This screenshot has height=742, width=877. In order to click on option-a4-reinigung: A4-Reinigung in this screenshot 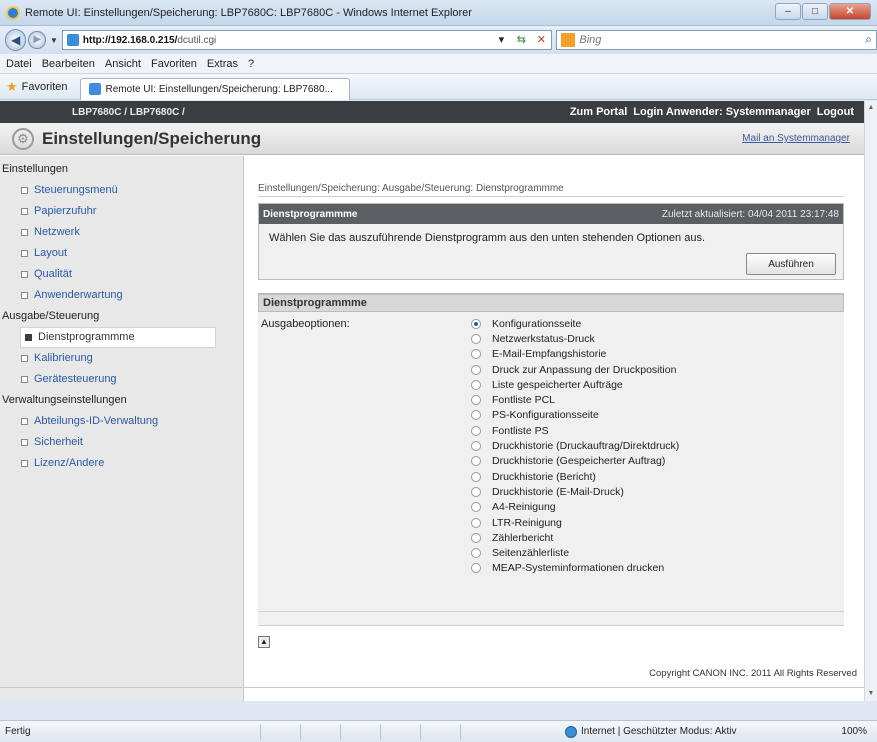, I will do `click(575, 507)`.